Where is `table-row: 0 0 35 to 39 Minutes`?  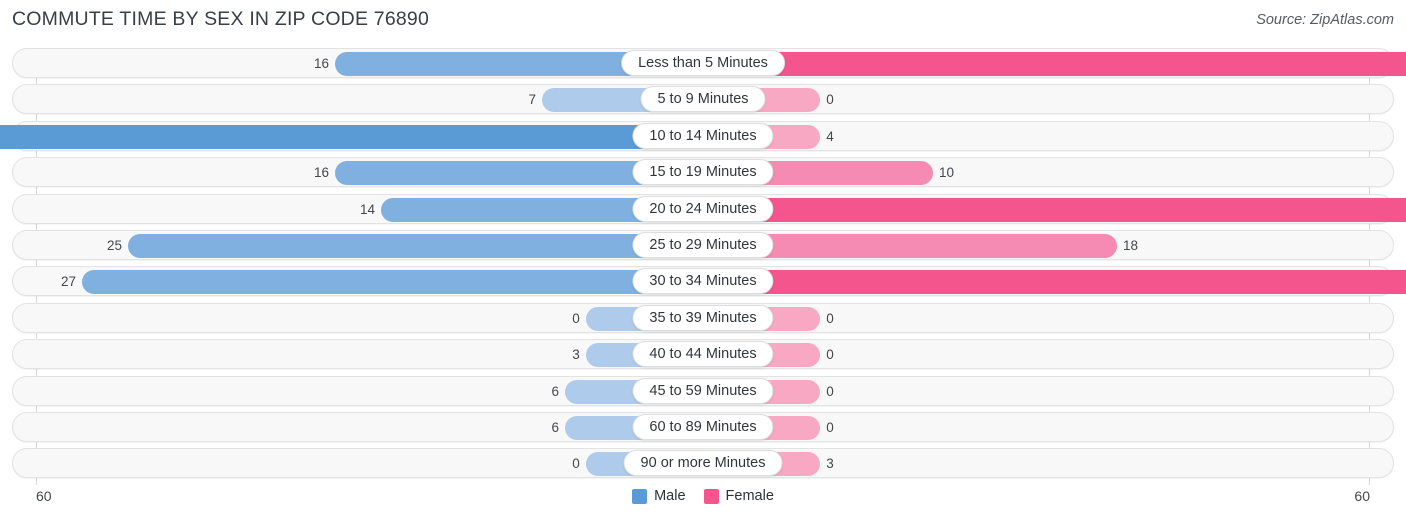
table-row: 0 0 35 to 39 Minutes is located at coordinates (703, 317).